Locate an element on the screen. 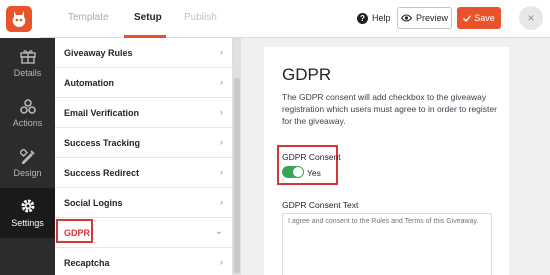 This screenshot has width=550, height=275. nav-label-settings: Settings is located at coordinates (27, 223).